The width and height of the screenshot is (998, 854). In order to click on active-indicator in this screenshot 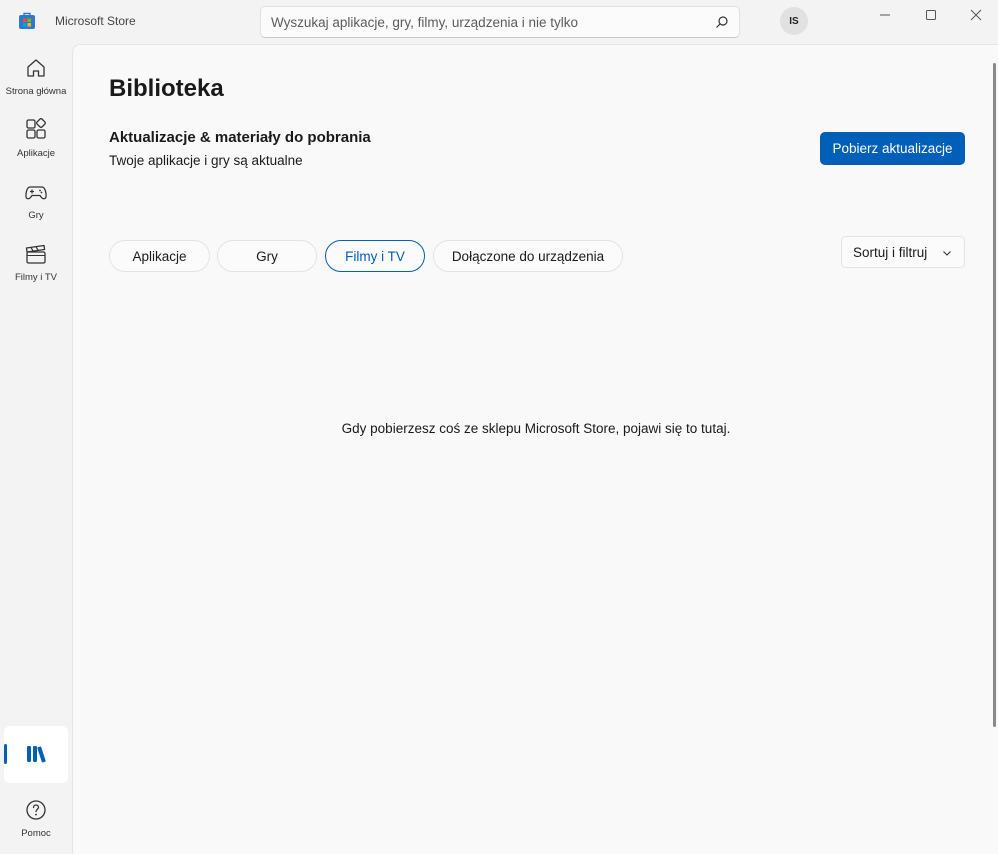, I will do `click(5, 754)`.